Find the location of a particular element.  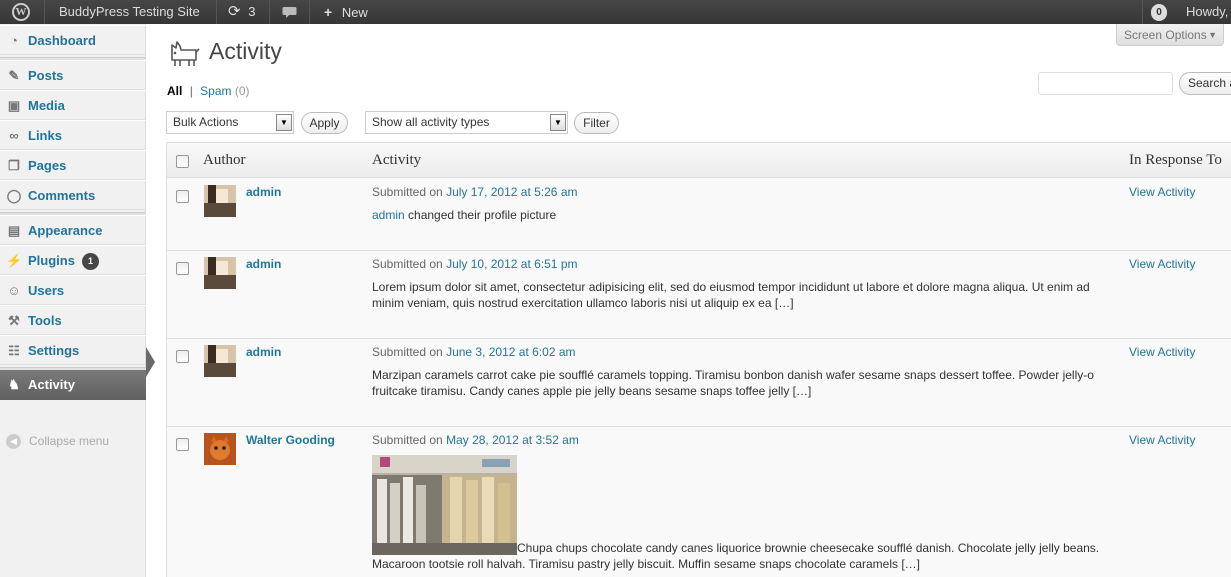

filter-spam-link: Spam is located at coordinates (215, 91).